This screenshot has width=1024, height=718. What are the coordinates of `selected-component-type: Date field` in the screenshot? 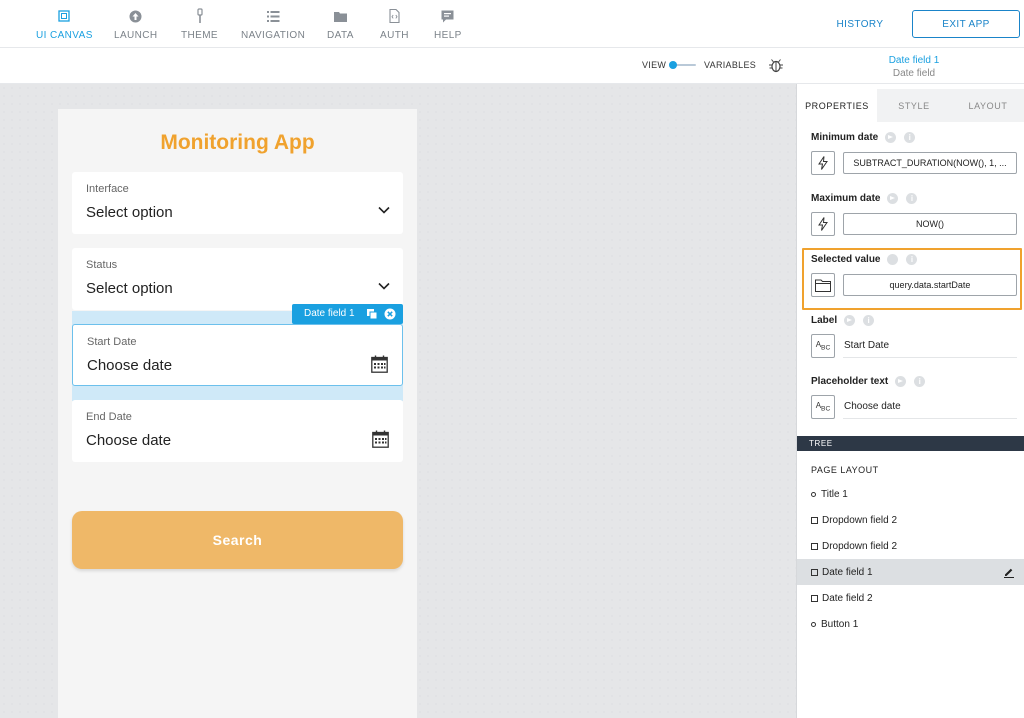 It's located at (914, 73).